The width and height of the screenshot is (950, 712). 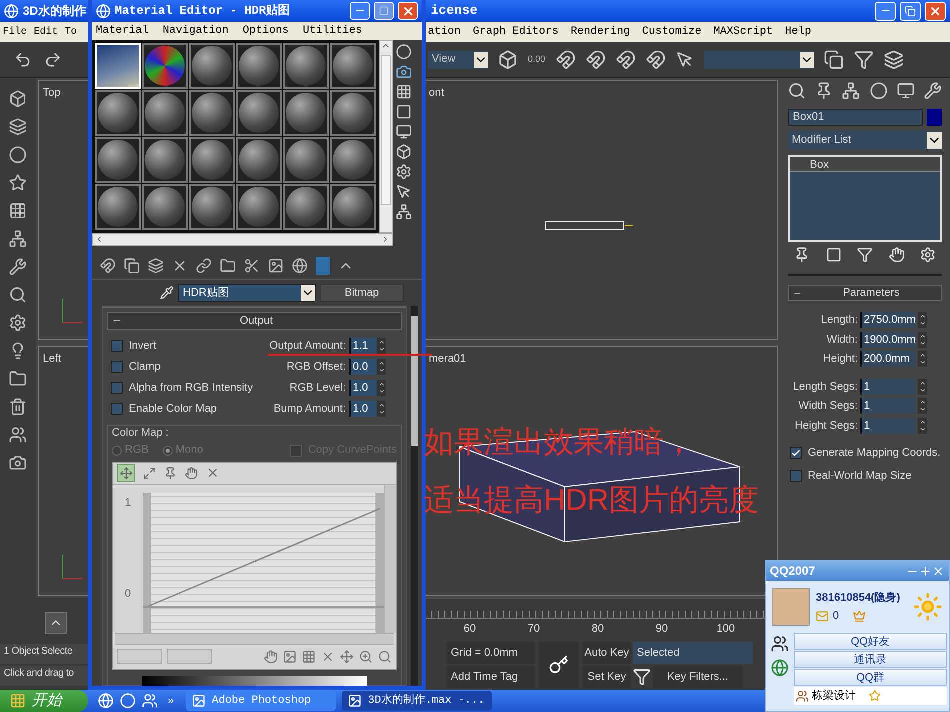 I want to click on more-icons-button: », so click(x=171, y=701).